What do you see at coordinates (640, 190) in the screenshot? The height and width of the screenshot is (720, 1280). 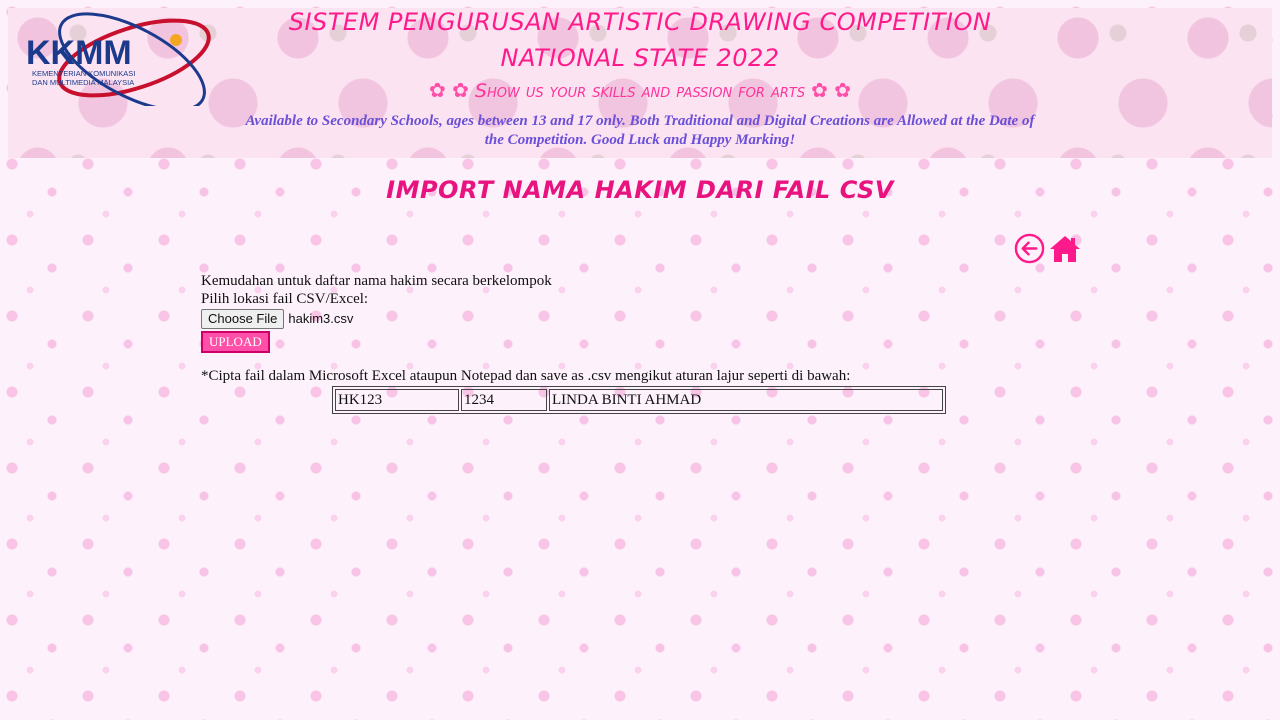 I see `page-title: IMPORT NAMA HAKIM DARI FAIL CSV` at bounding box center [640, 190].